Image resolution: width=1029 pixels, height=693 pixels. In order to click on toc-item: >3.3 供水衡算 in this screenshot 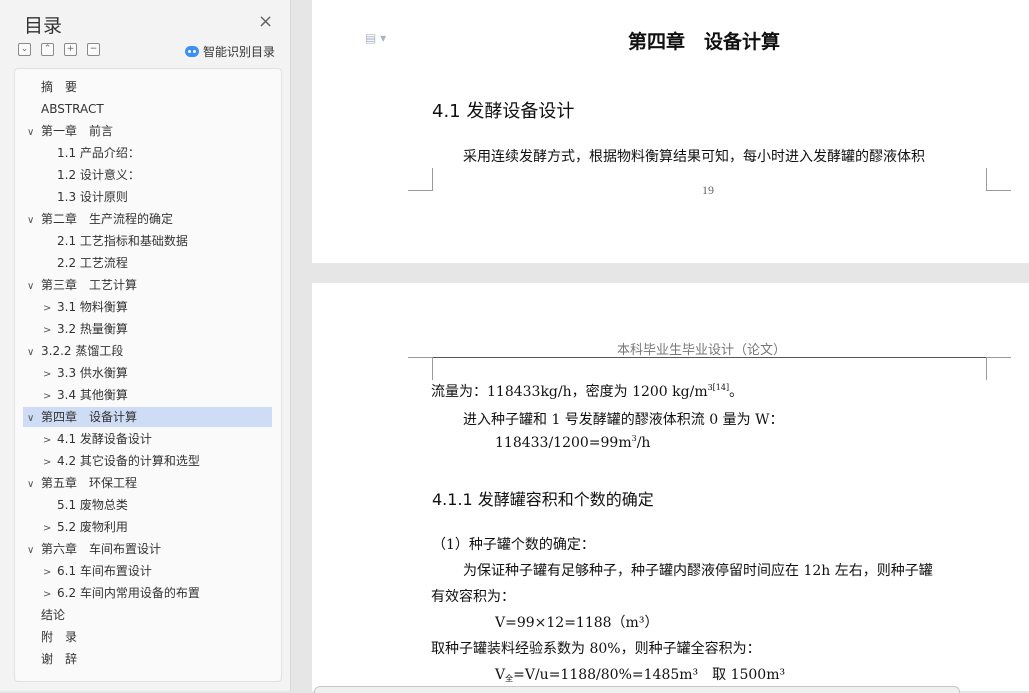, I will do `click(85, 373)`.